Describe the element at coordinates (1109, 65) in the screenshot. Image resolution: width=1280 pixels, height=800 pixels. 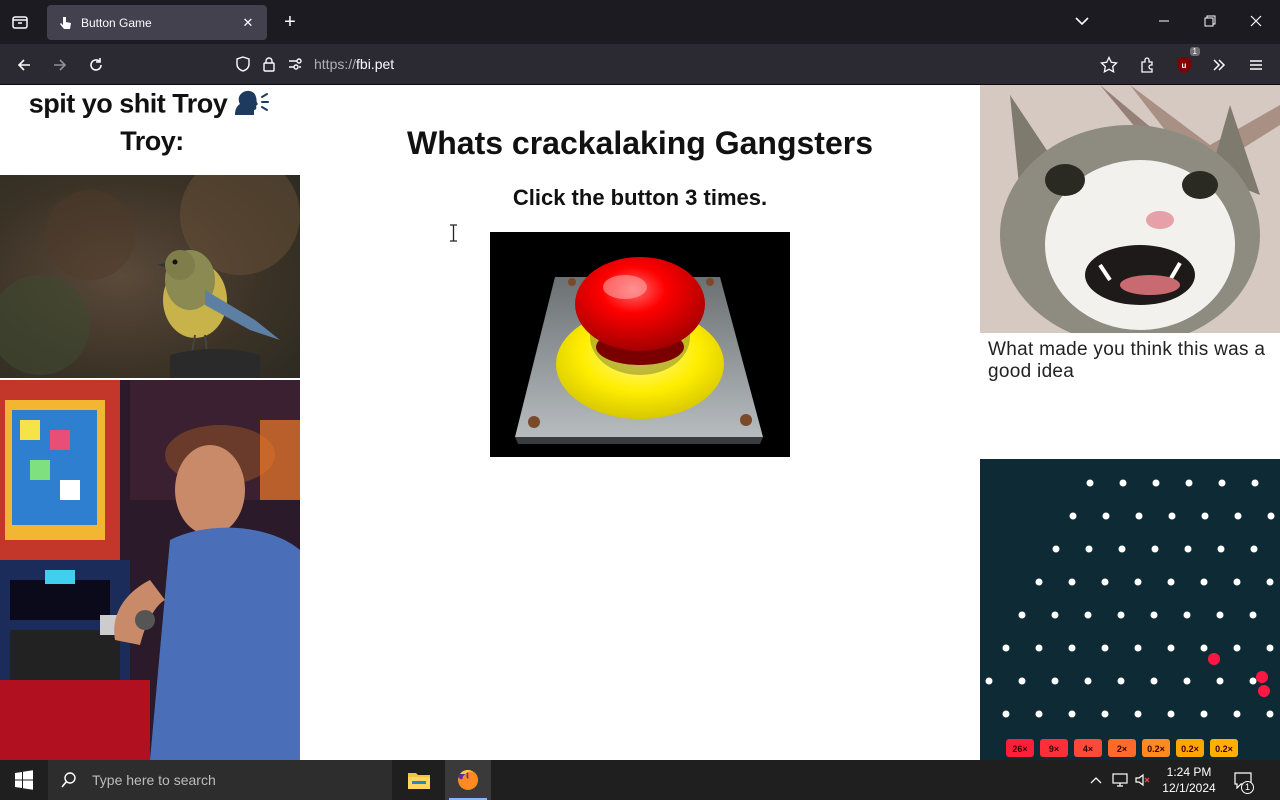
I see `bookmark-star-icon` at that location.